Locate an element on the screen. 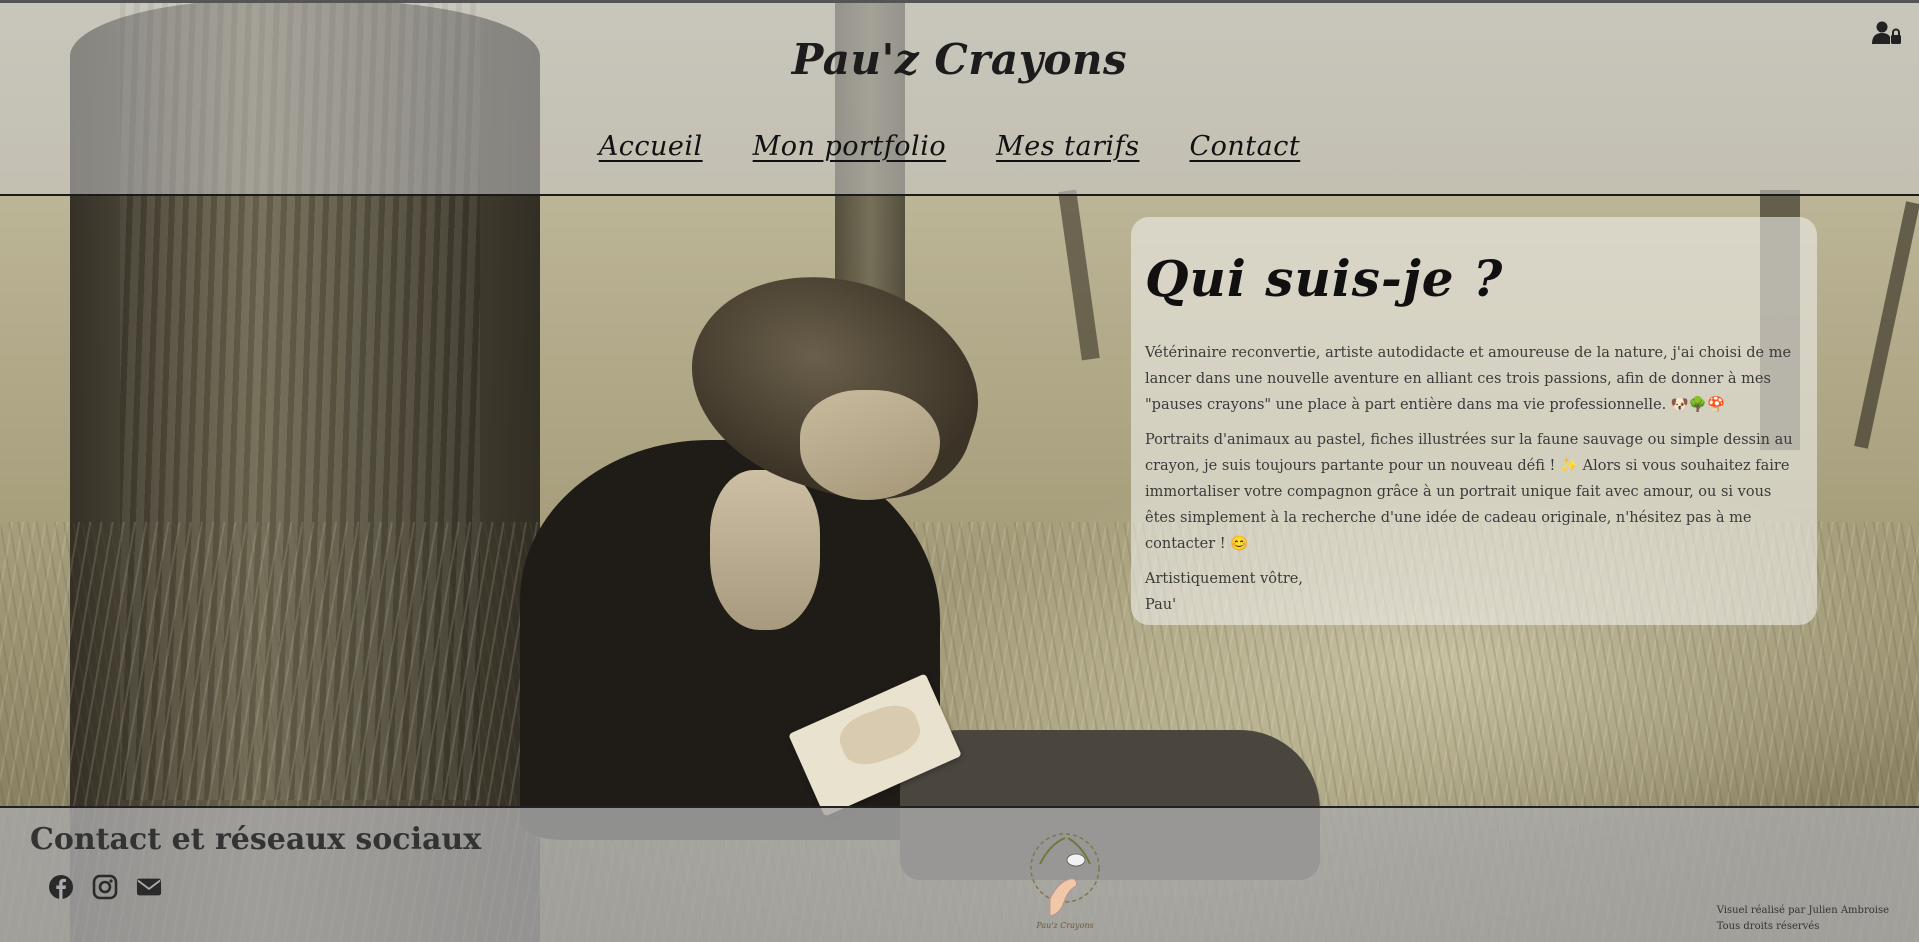  nav-link-accueil: Accueil is located at coordinates (651, 146).